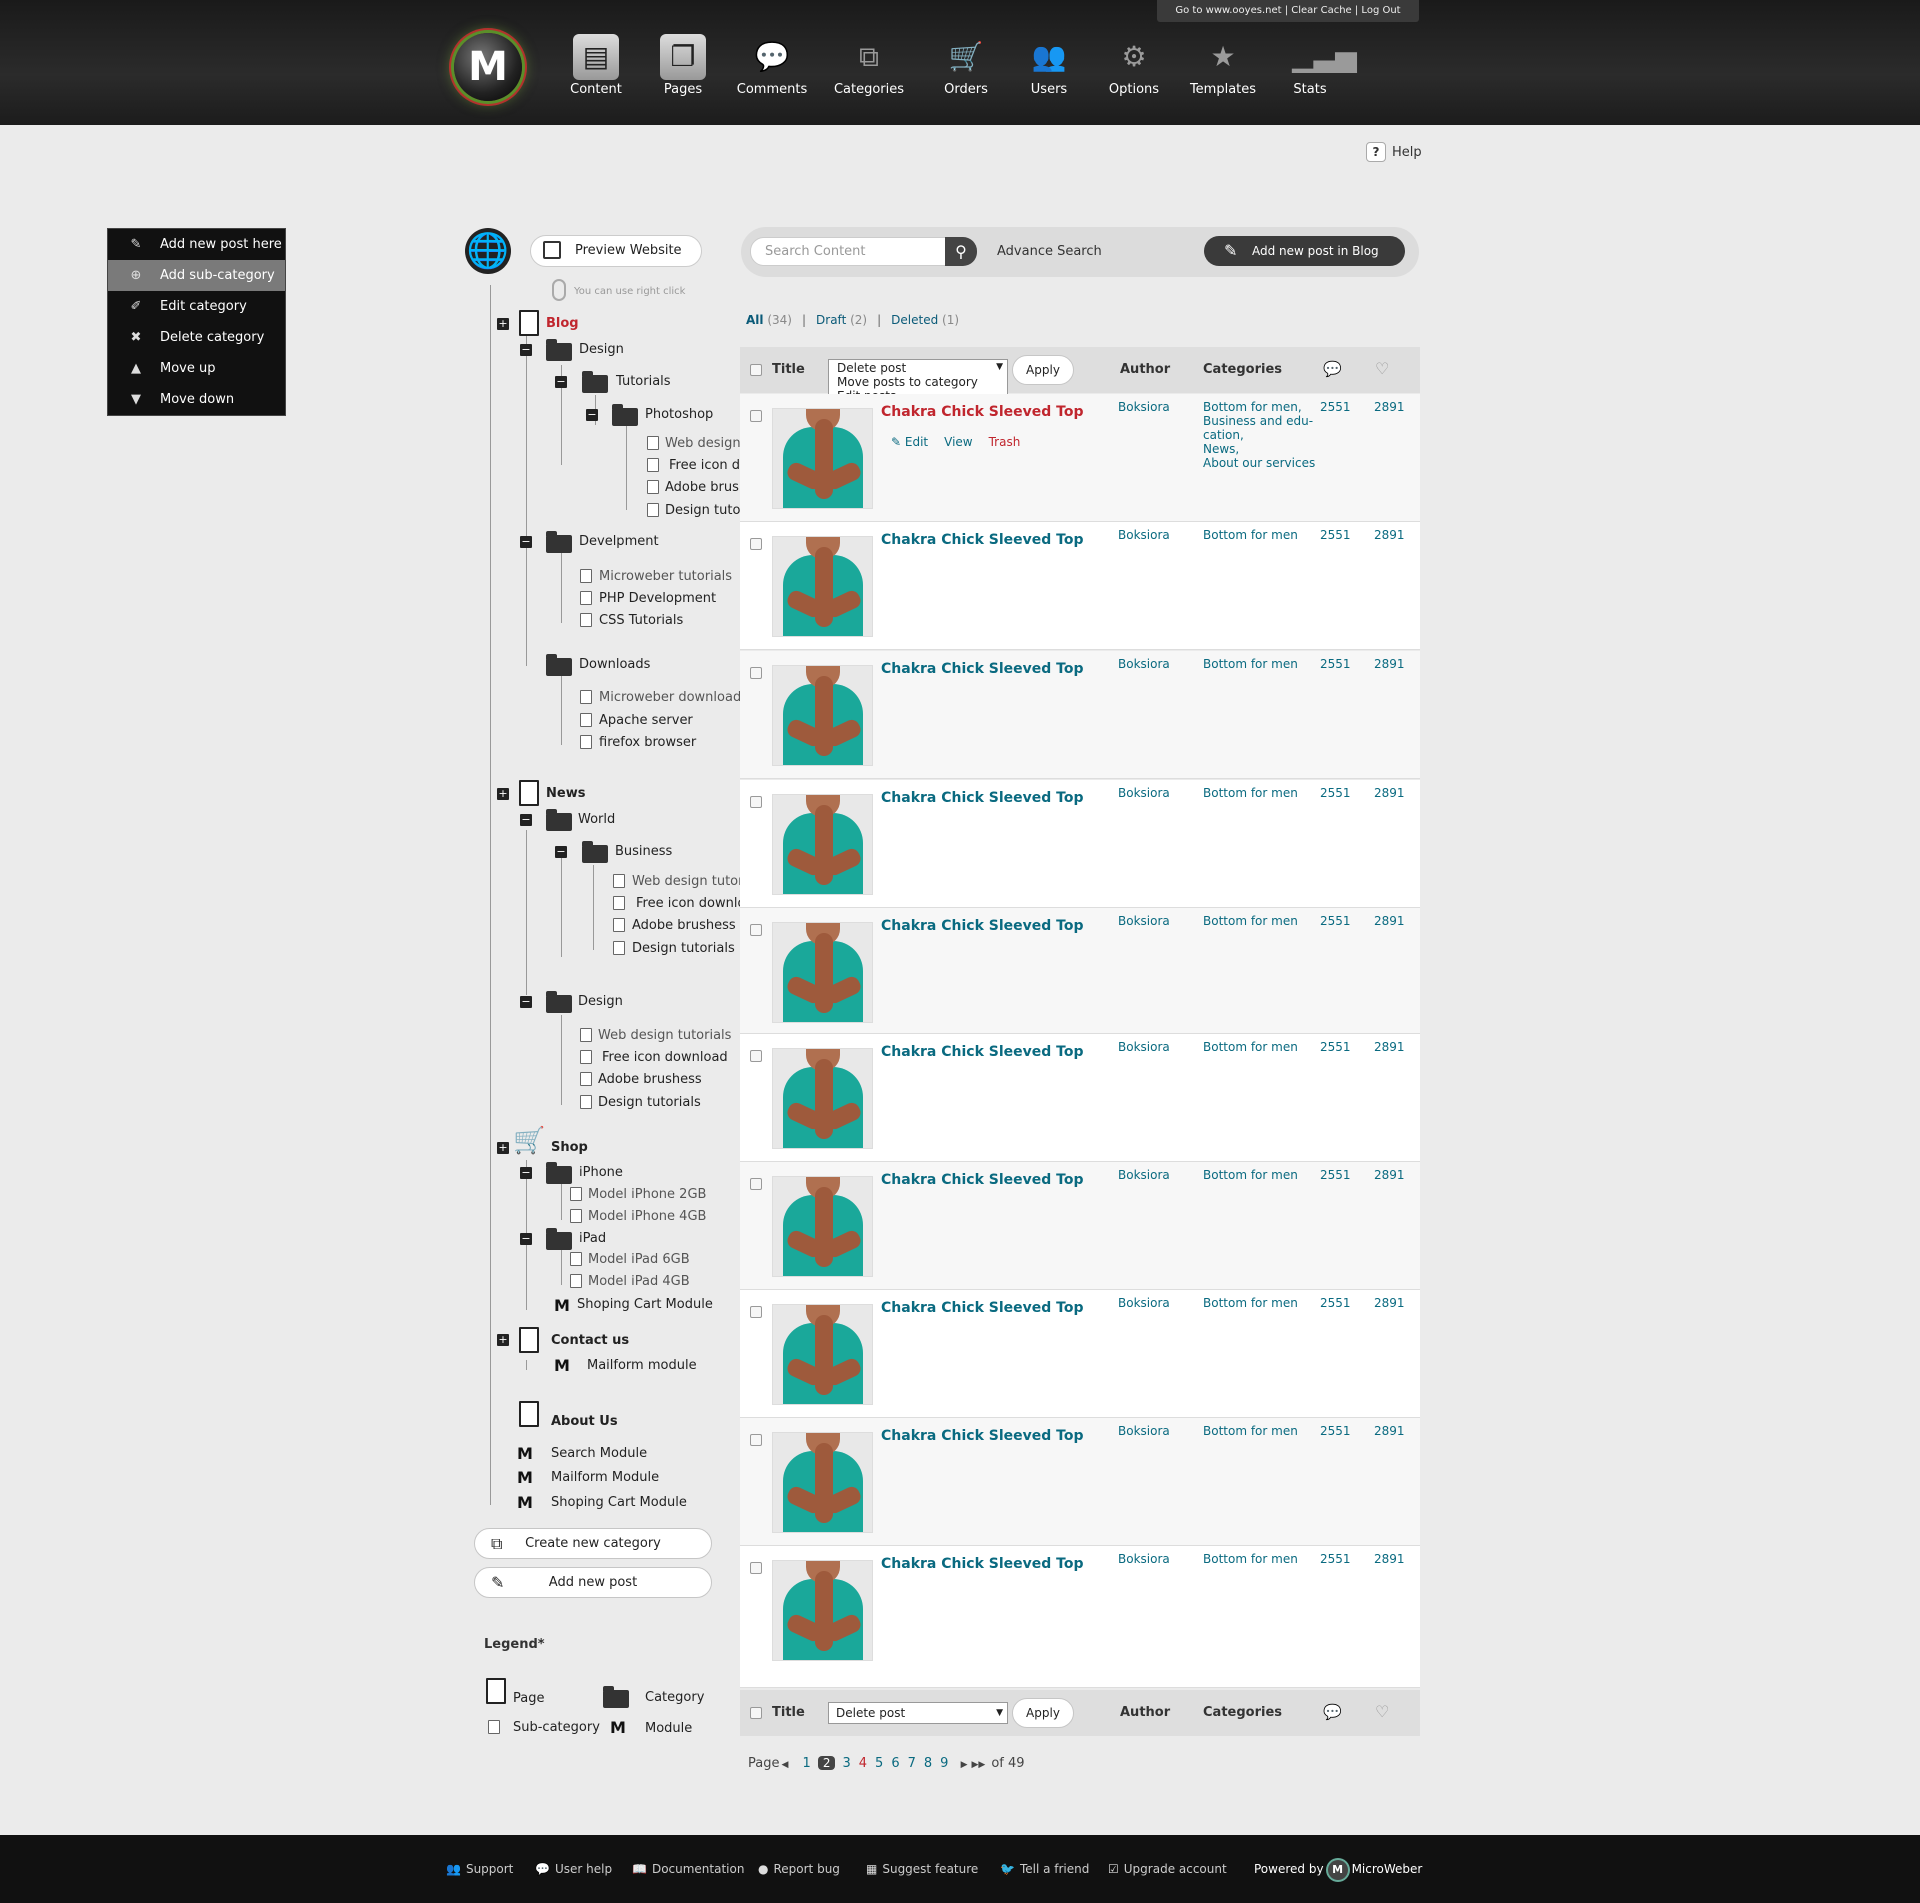 This screenshot has height=1903, width=1920. Describe the element at coordinates (914, 320) in the screenshot. I see `filter-deleted: Deleted` at that location.